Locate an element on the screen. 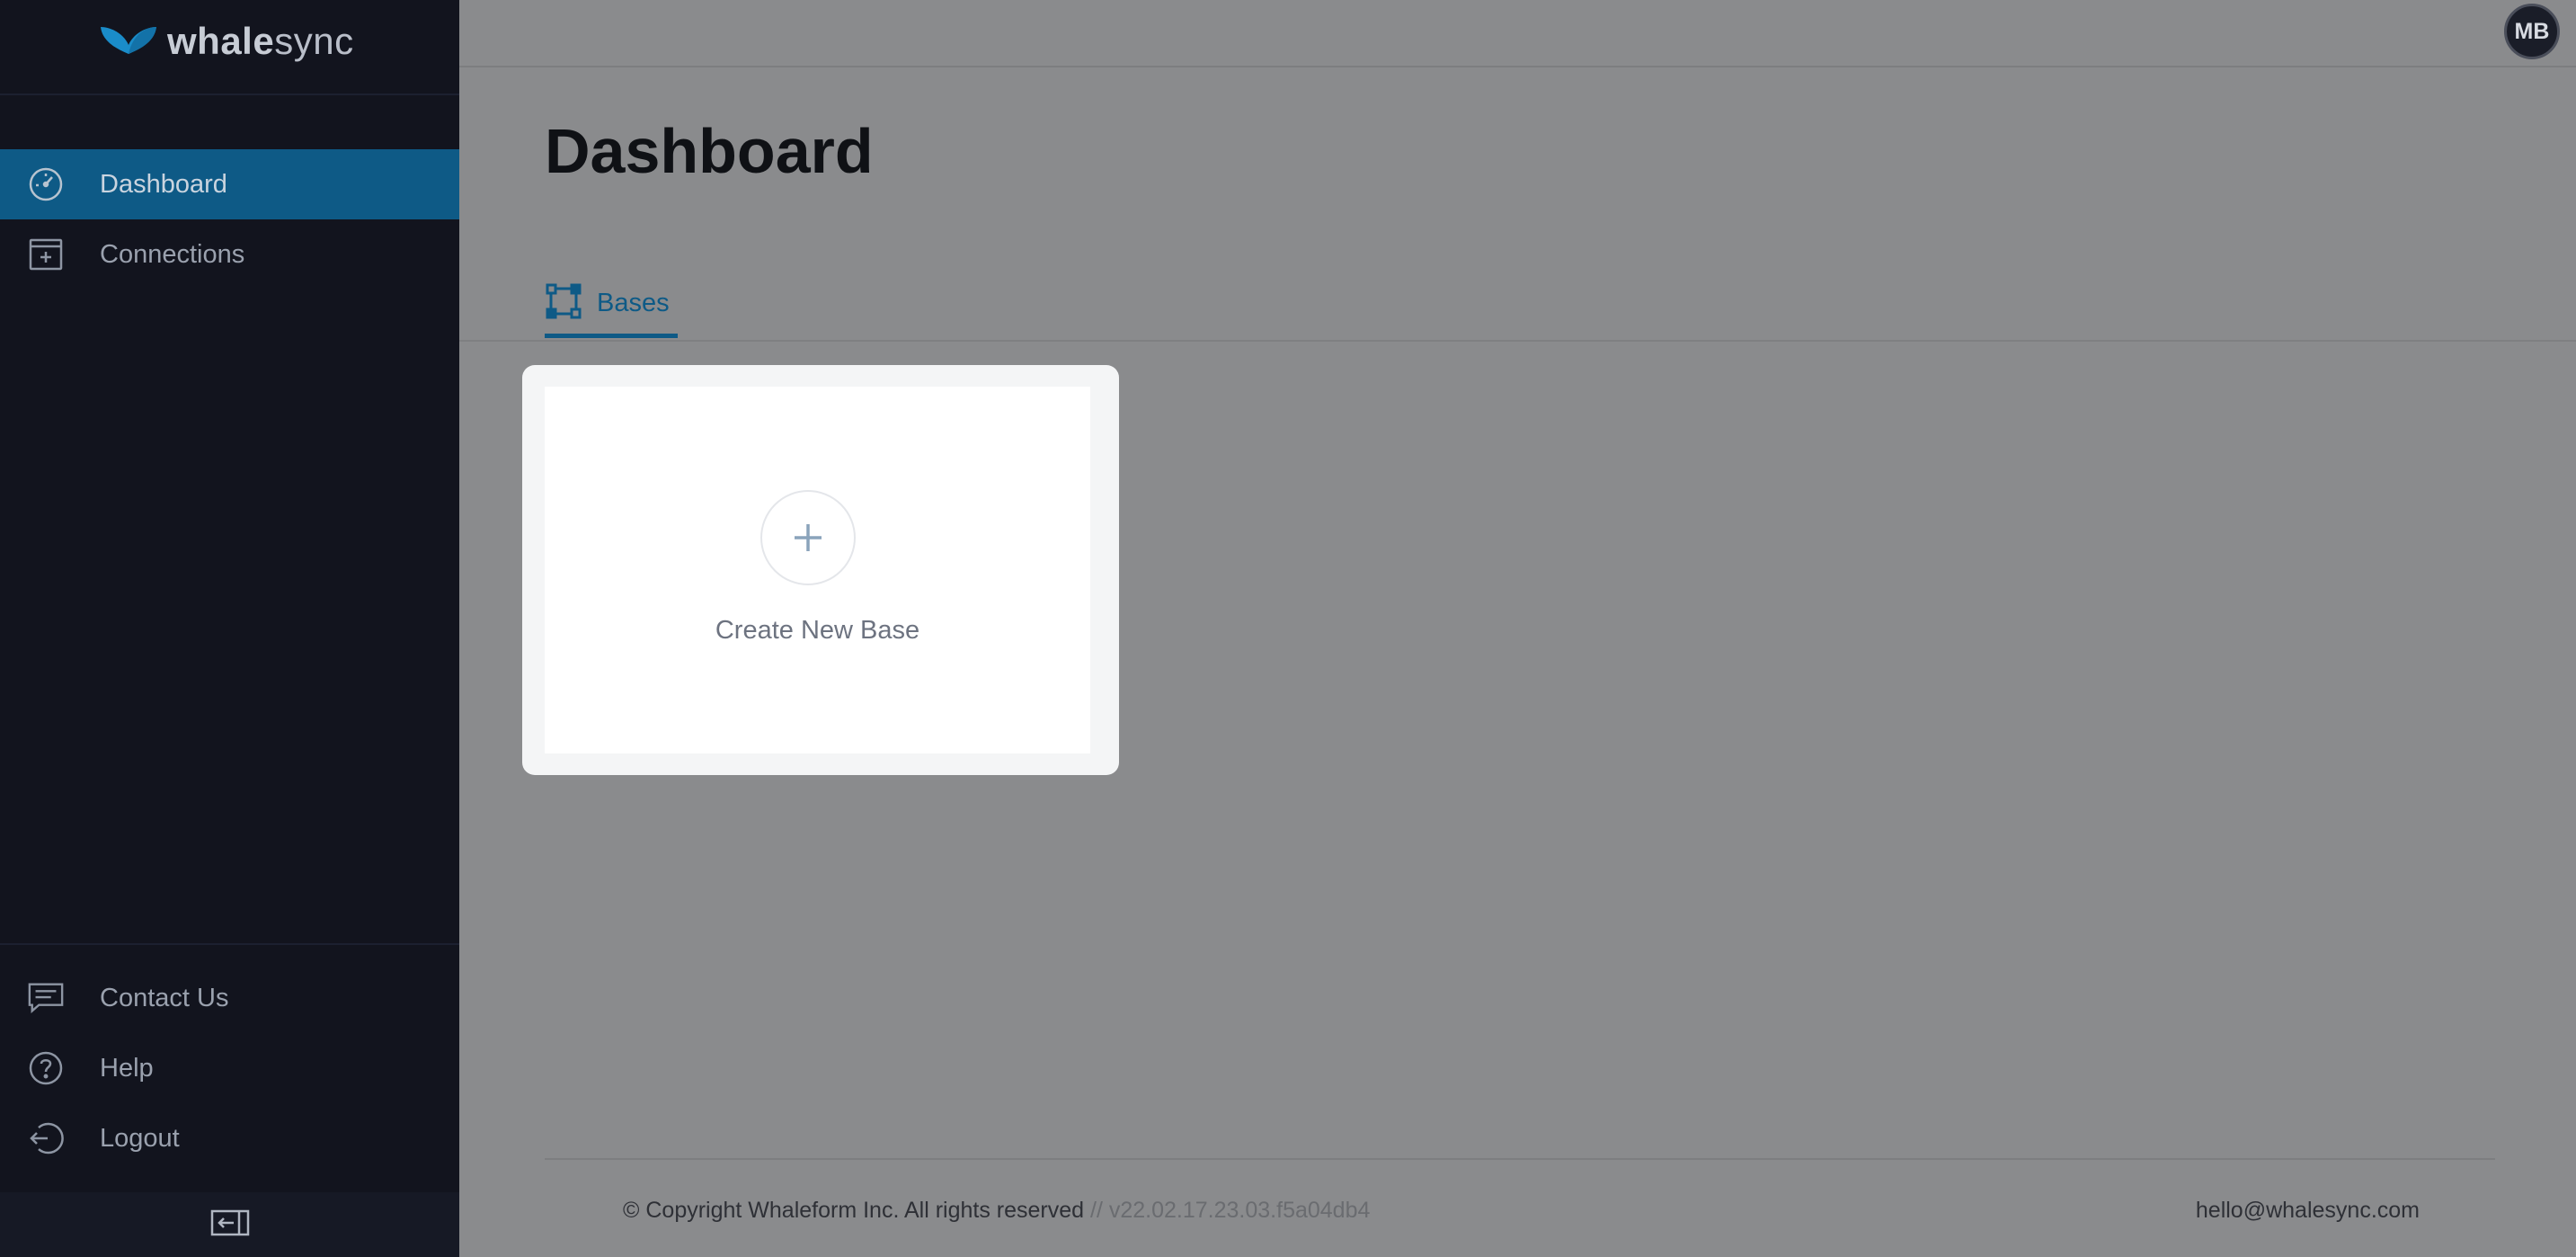 The width and height of the screenshot is (2576, 1257). logout-icon is located at coordinates (46, 1138).